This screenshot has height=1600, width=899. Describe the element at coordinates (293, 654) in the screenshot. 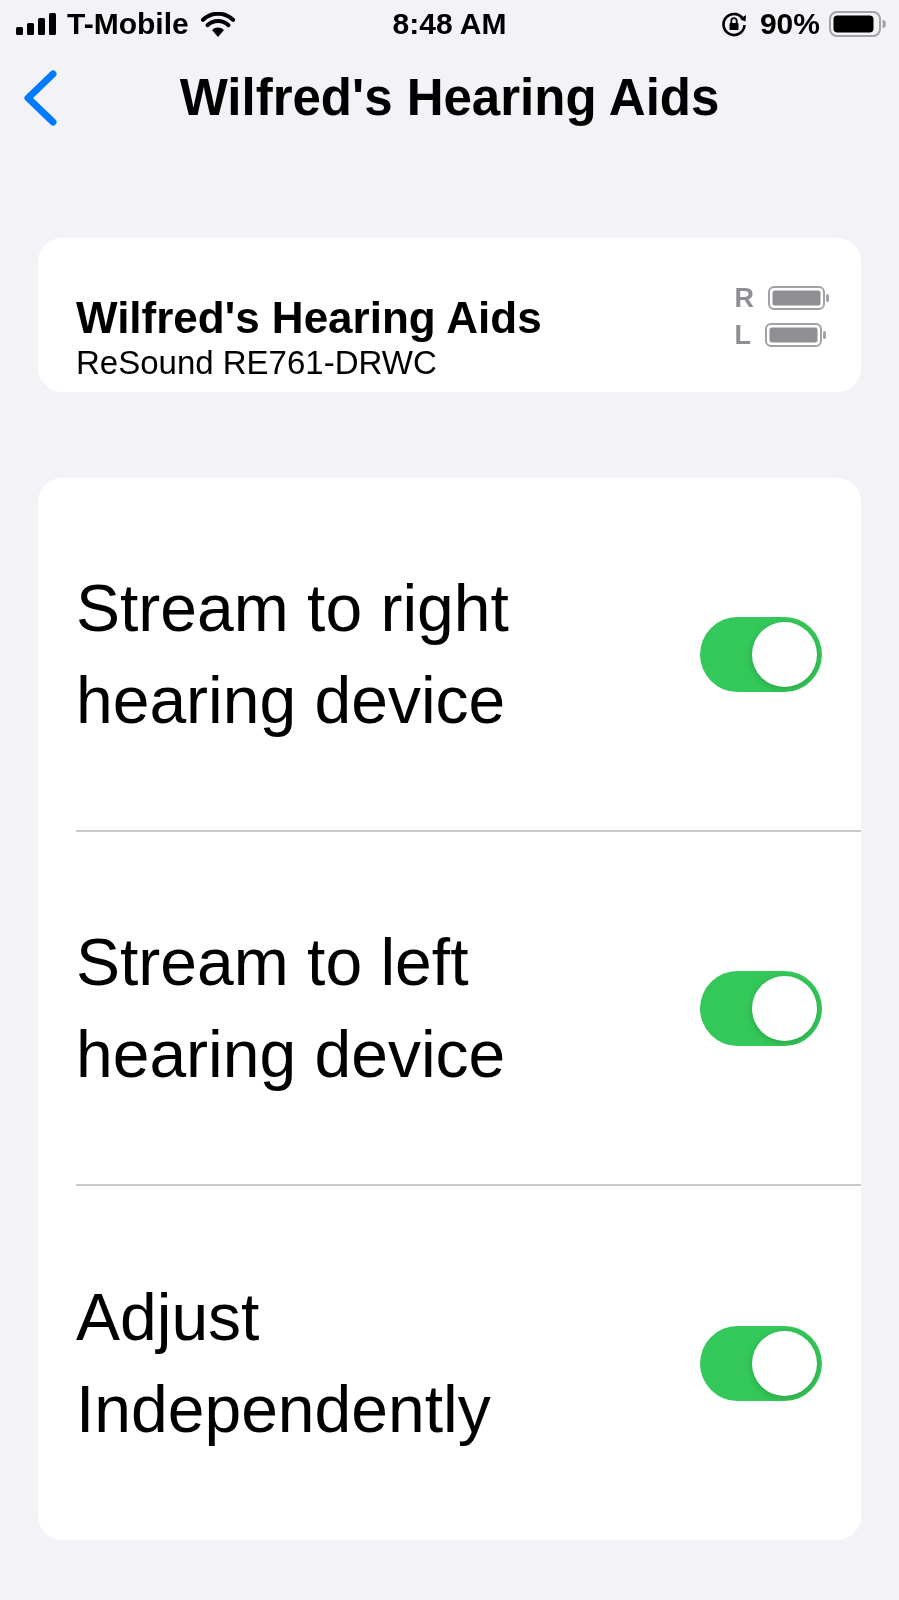

I see `setting-label: Stream to right hearing device` at that location.